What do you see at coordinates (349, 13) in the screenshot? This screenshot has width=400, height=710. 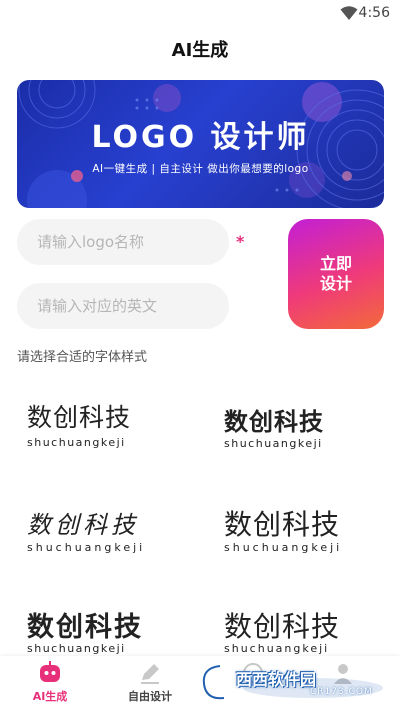 I see `wifi-icon` at bounding box center [349, 13].